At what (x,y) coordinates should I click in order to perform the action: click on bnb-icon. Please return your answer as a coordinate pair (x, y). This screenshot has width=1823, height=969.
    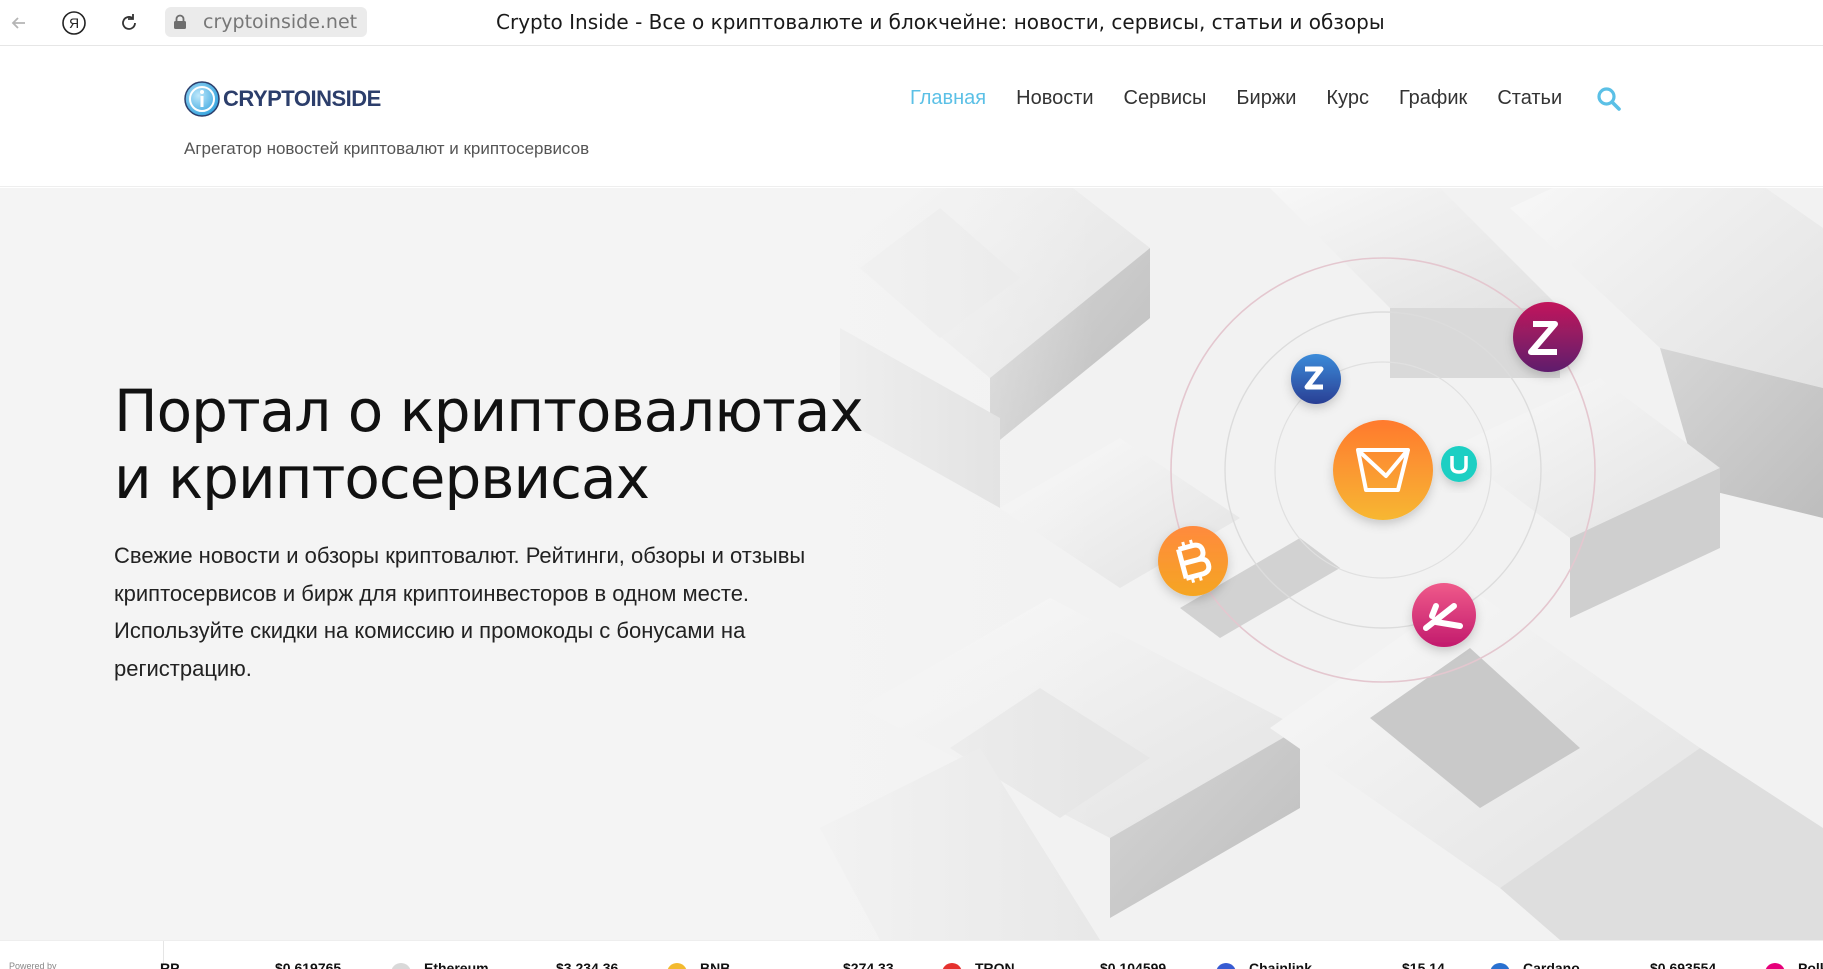
    Looking at the image, I should click on (677, 966).